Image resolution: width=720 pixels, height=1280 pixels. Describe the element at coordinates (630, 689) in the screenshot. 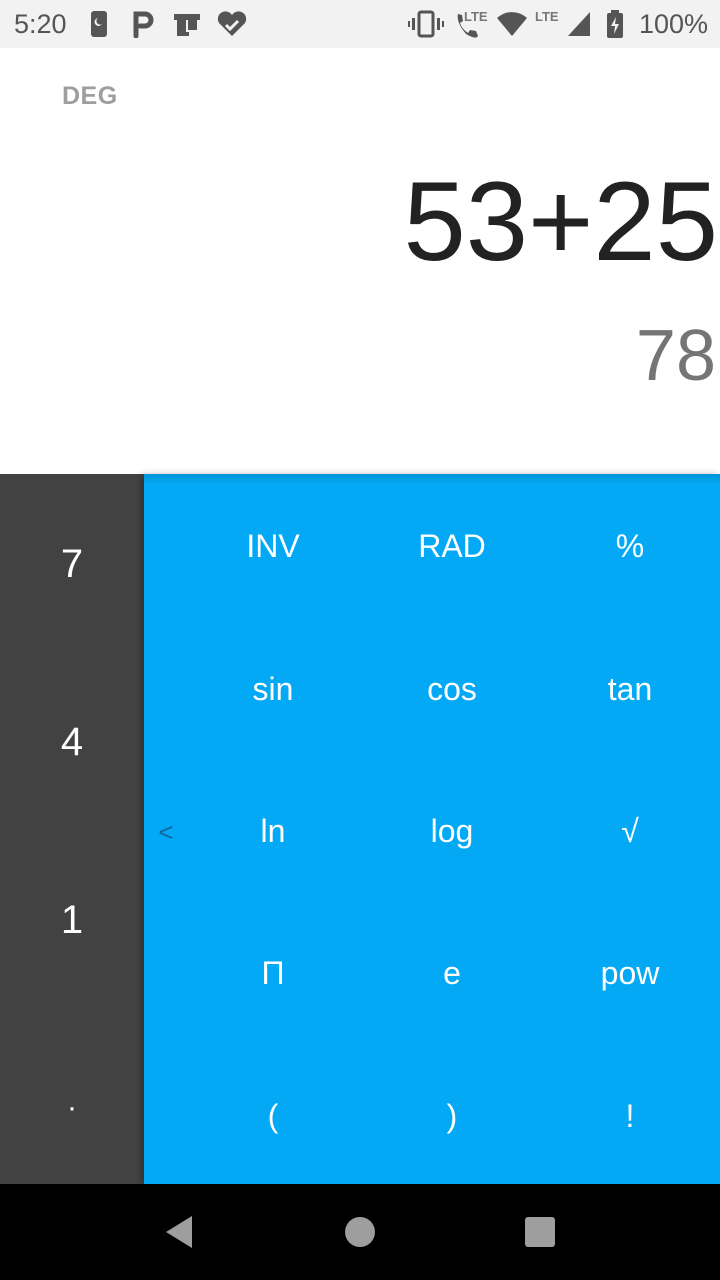

I see `tan-button: tan` at that location.